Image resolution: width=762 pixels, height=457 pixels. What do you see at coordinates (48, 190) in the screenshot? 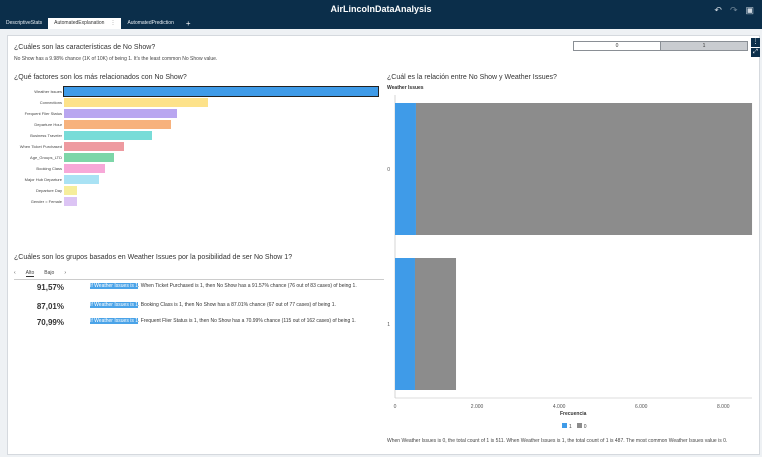
I see `factor-label: Departure Day` at bounding box center [48, 190].